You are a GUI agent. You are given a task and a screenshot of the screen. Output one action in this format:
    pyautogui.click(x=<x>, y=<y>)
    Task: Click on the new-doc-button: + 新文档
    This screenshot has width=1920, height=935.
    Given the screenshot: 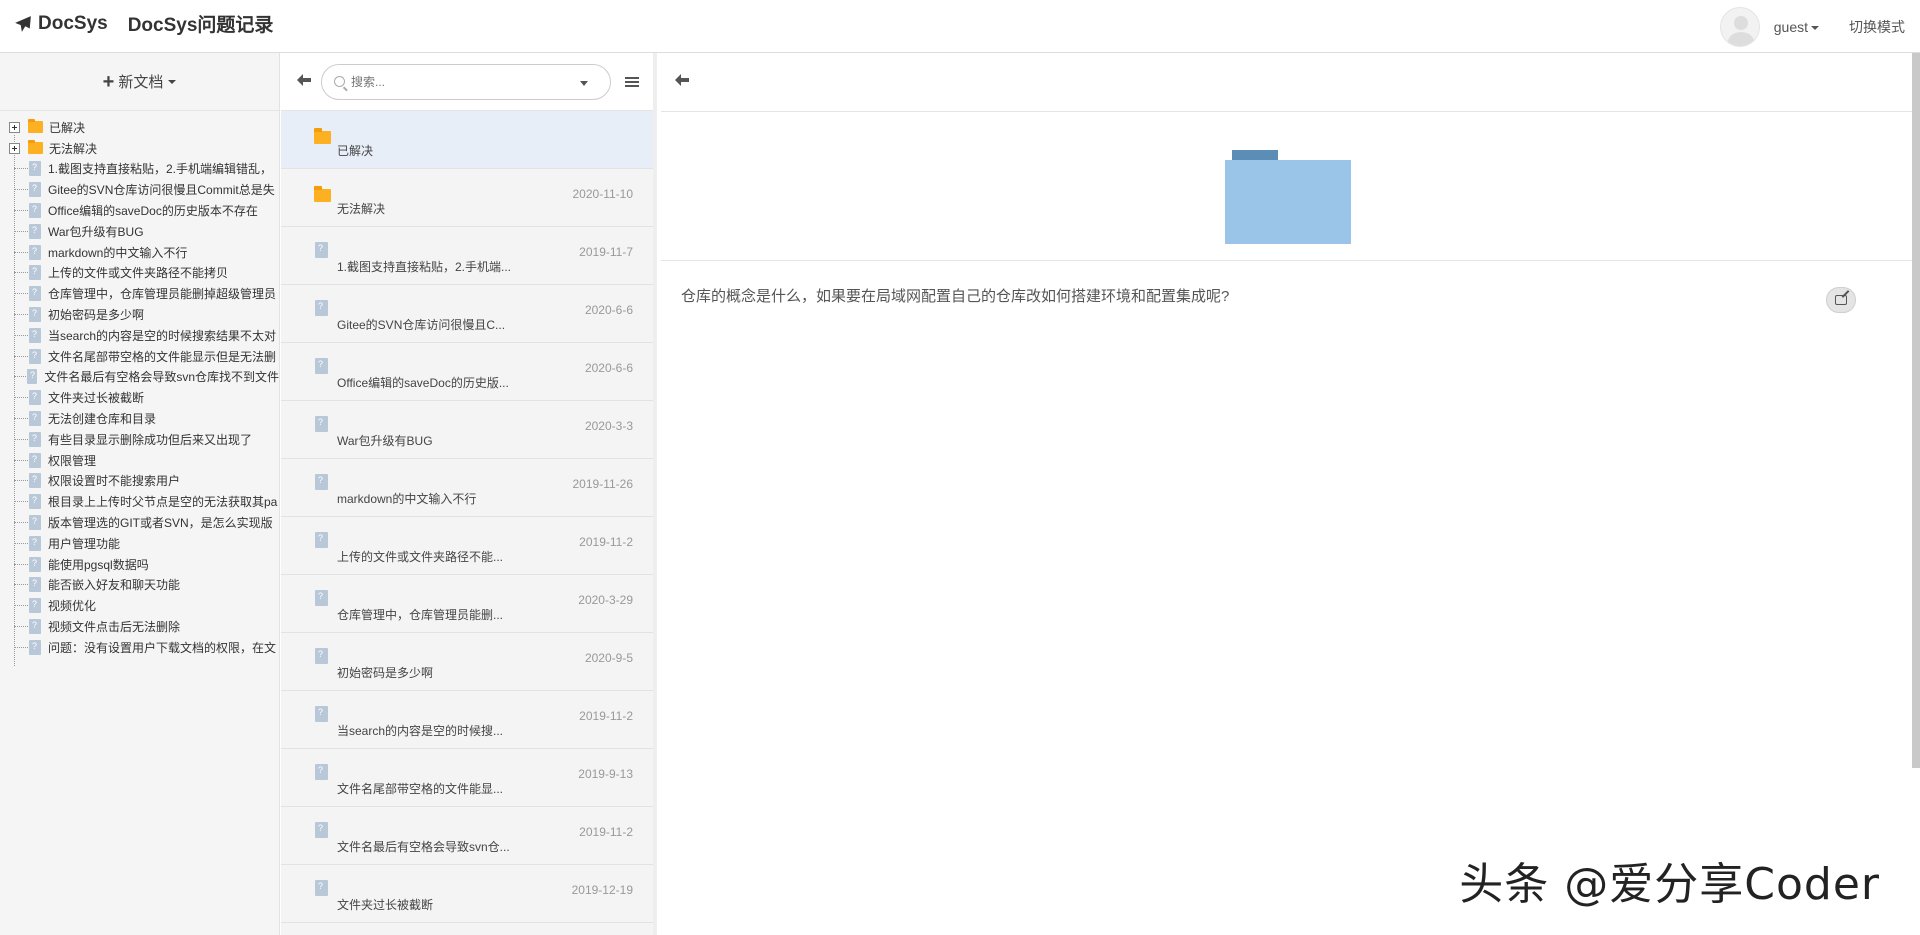 What is the action you would take?
    pyautogui.click(x=139, y=82)
    